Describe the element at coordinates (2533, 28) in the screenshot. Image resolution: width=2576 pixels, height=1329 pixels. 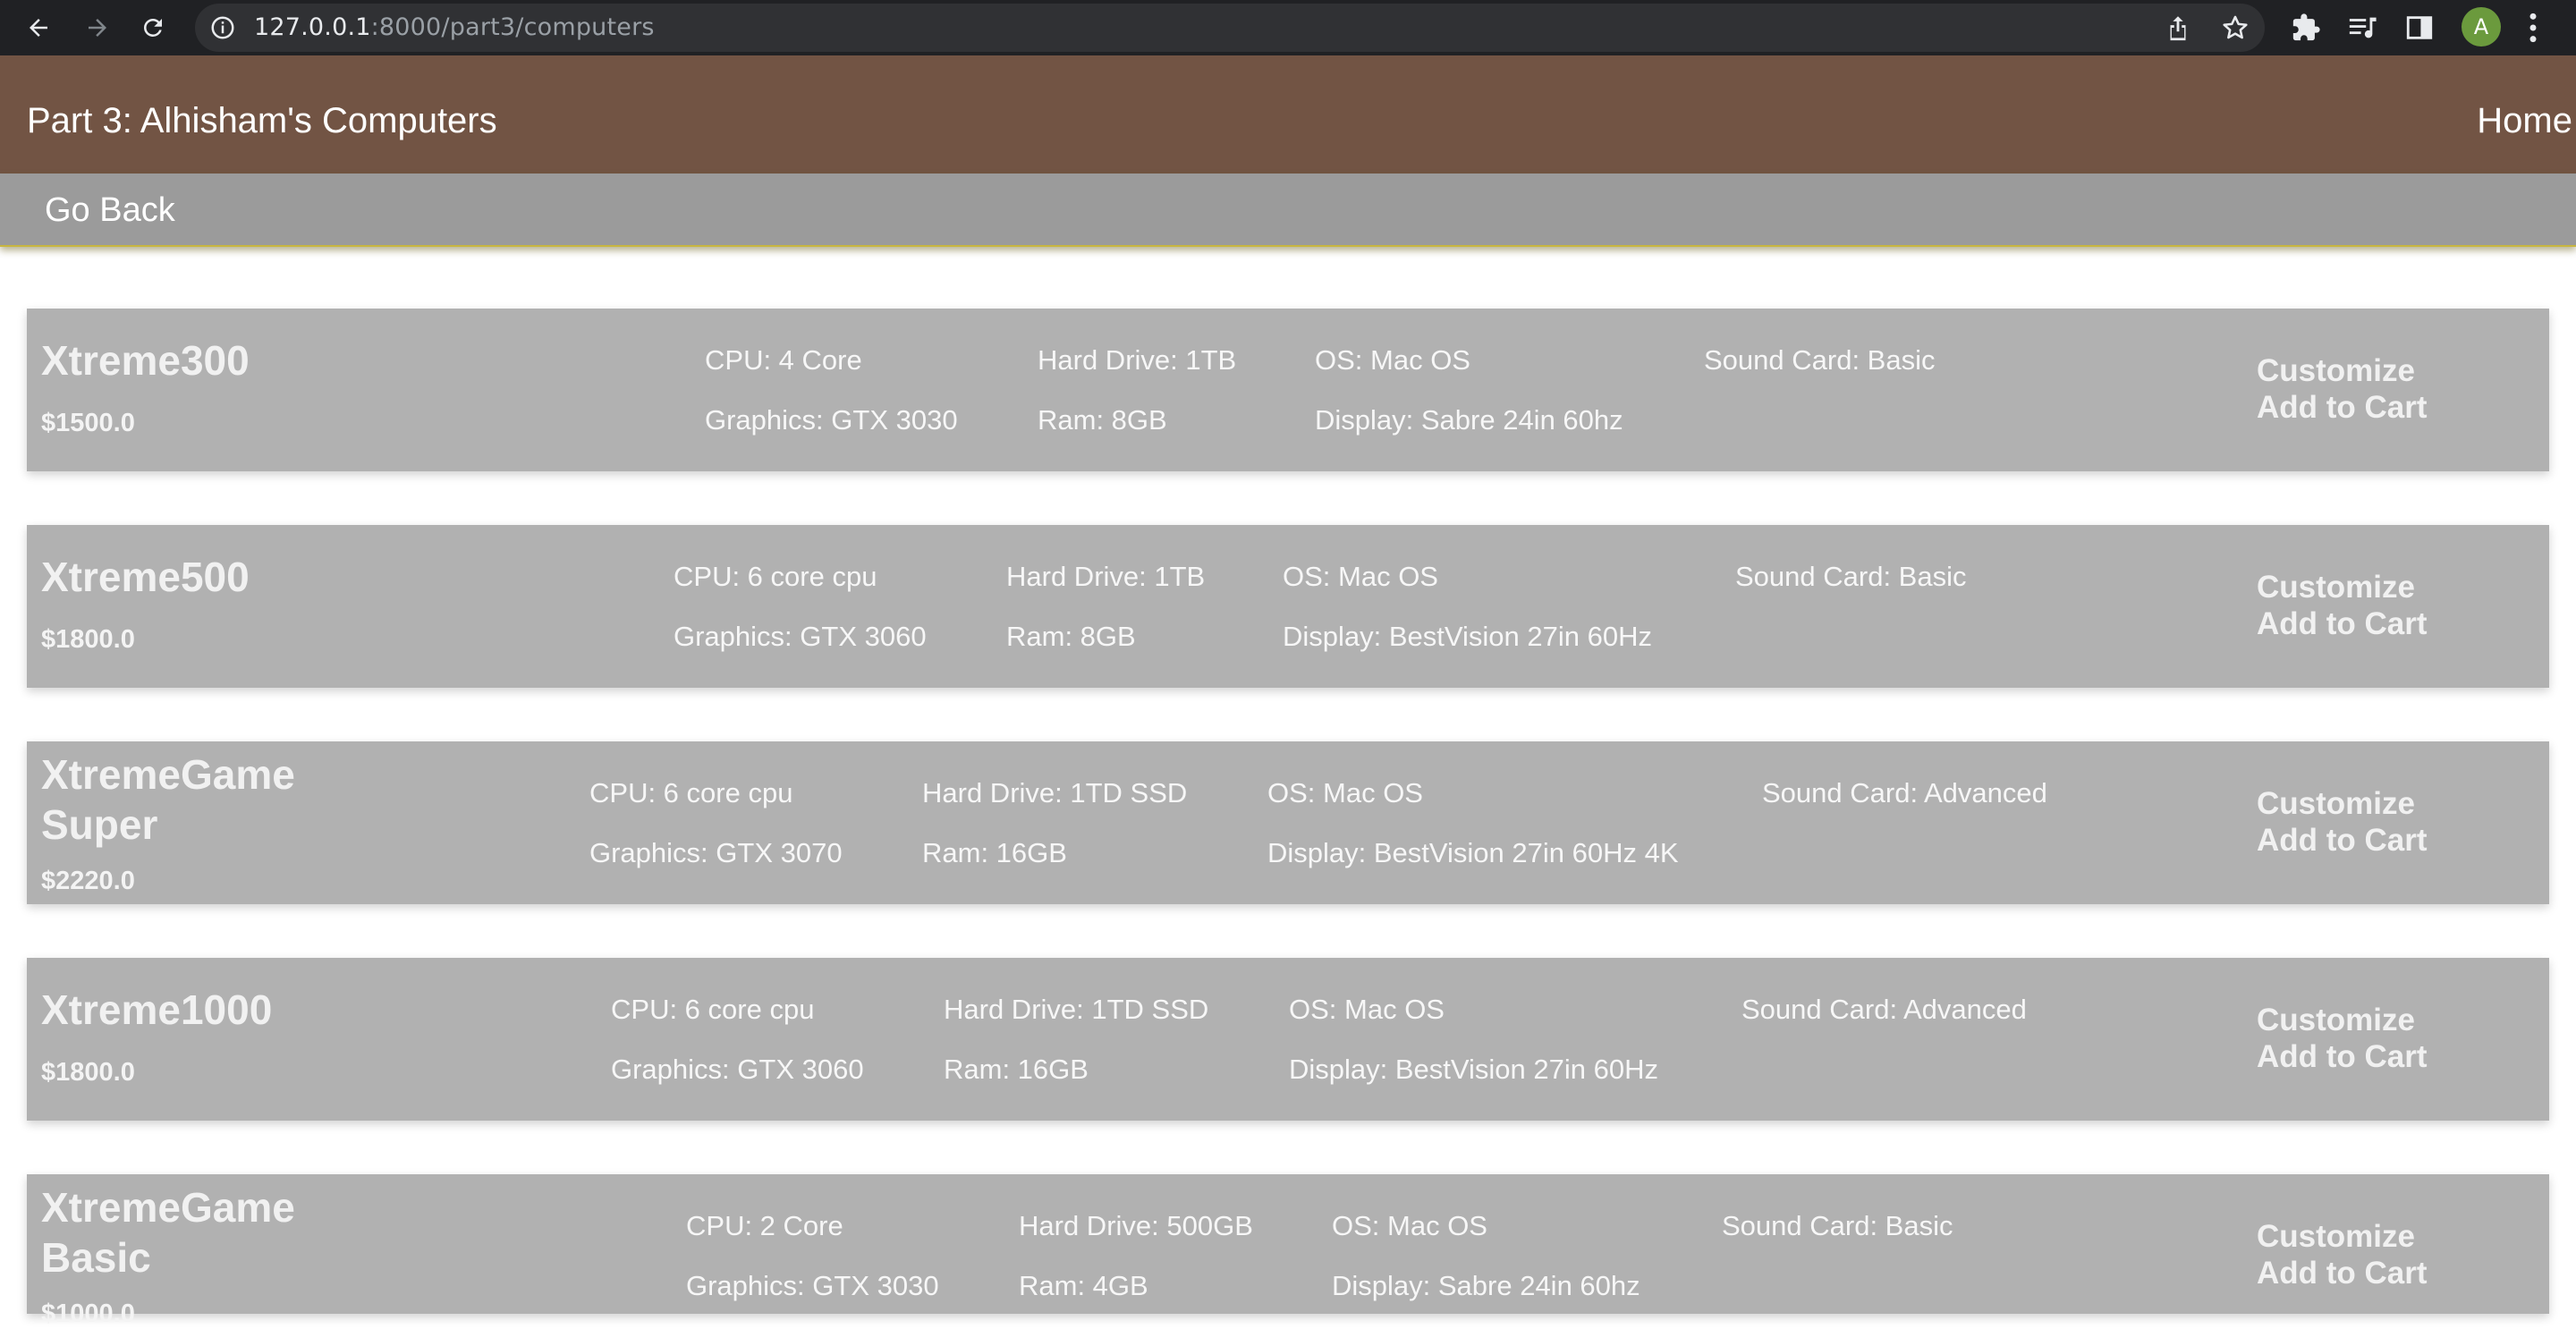
I see `more-menu-icon` at that location.